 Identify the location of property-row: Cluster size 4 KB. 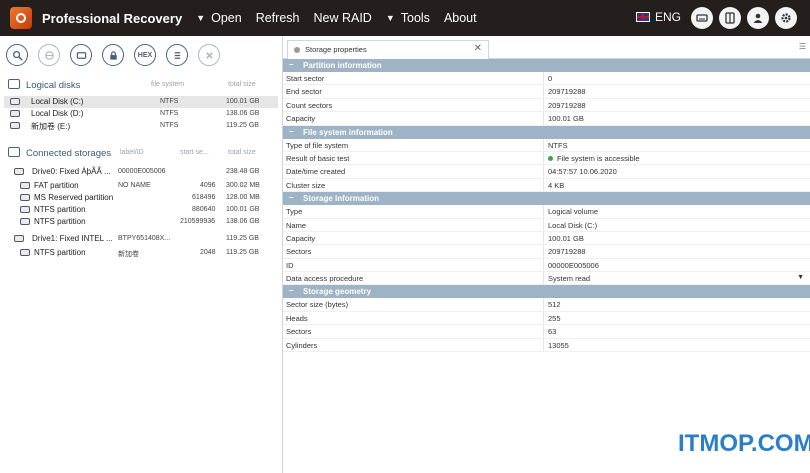
(546, 185).